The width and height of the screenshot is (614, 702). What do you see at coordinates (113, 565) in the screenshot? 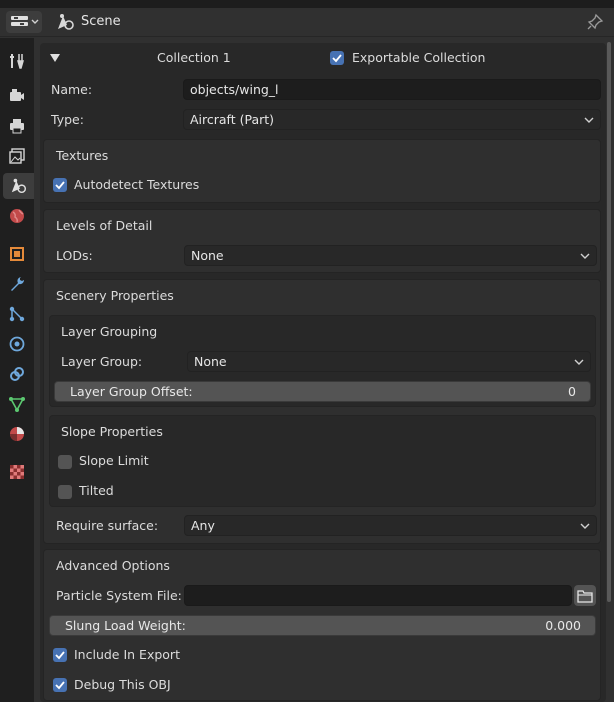
I see `advanced-heading: Advanced Options` at bounding box center [113, 565].